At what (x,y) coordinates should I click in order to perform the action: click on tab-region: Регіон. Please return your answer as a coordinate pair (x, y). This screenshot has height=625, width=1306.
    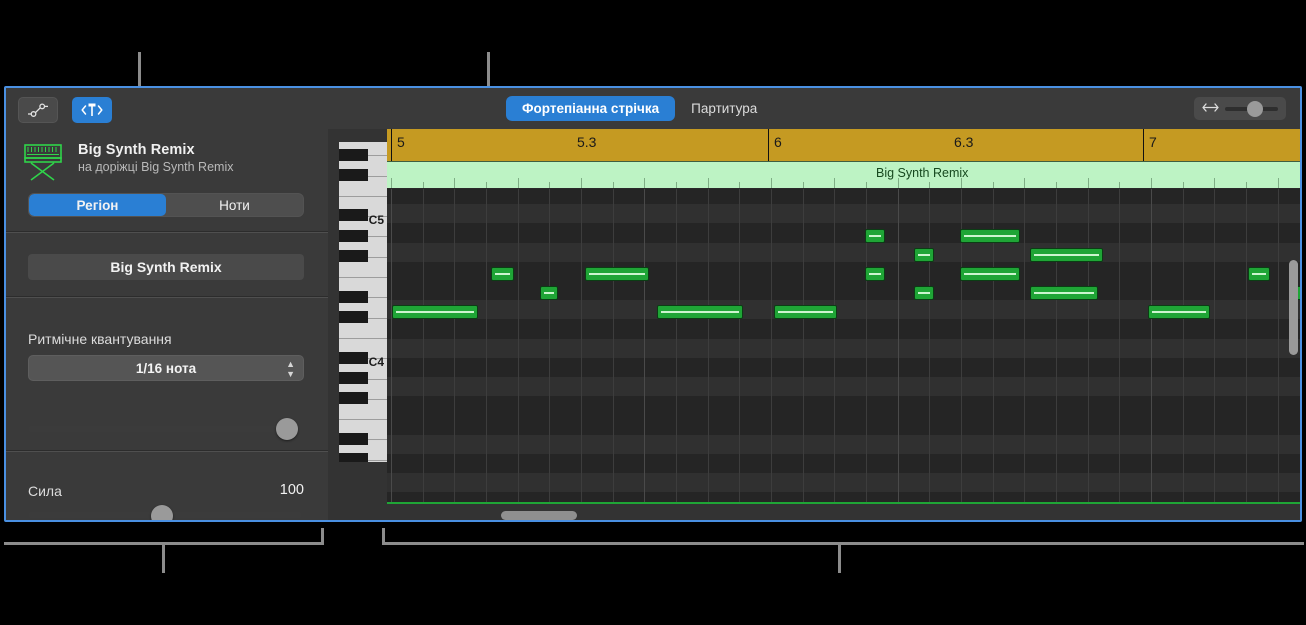
    Looking at the image, I should click on (97, 205).